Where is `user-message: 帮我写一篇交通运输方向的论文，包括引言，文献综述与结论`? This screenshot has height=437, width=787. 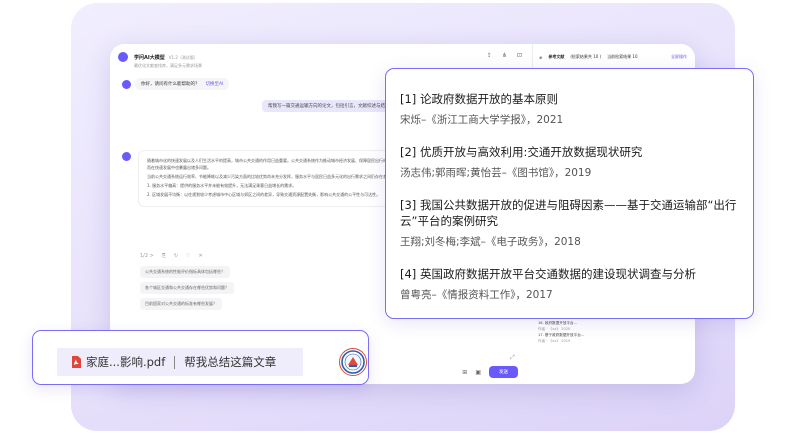 user-message: 帮我写一篇交通运输方向的论文，包括引言，文献综述与结论 is located at coordinates (329, 106).